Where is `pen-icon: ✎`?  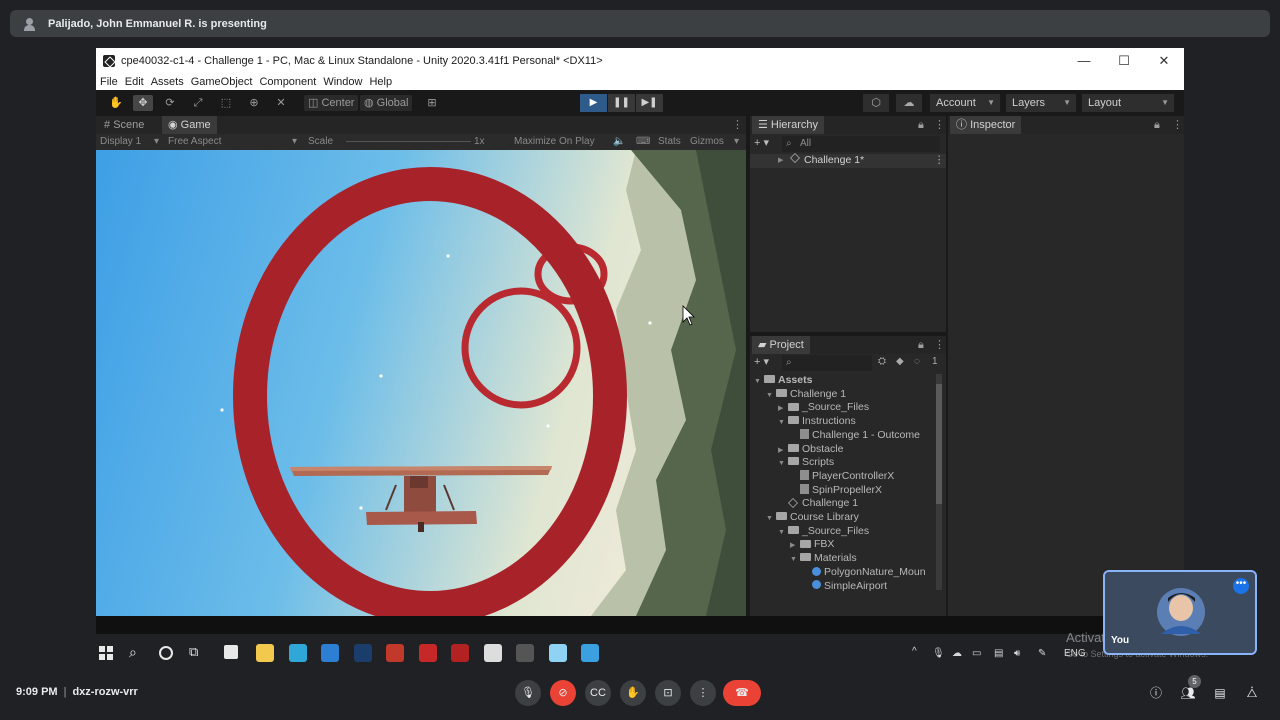
pen-icon: ✎ is located at coordinates (1042, 653).